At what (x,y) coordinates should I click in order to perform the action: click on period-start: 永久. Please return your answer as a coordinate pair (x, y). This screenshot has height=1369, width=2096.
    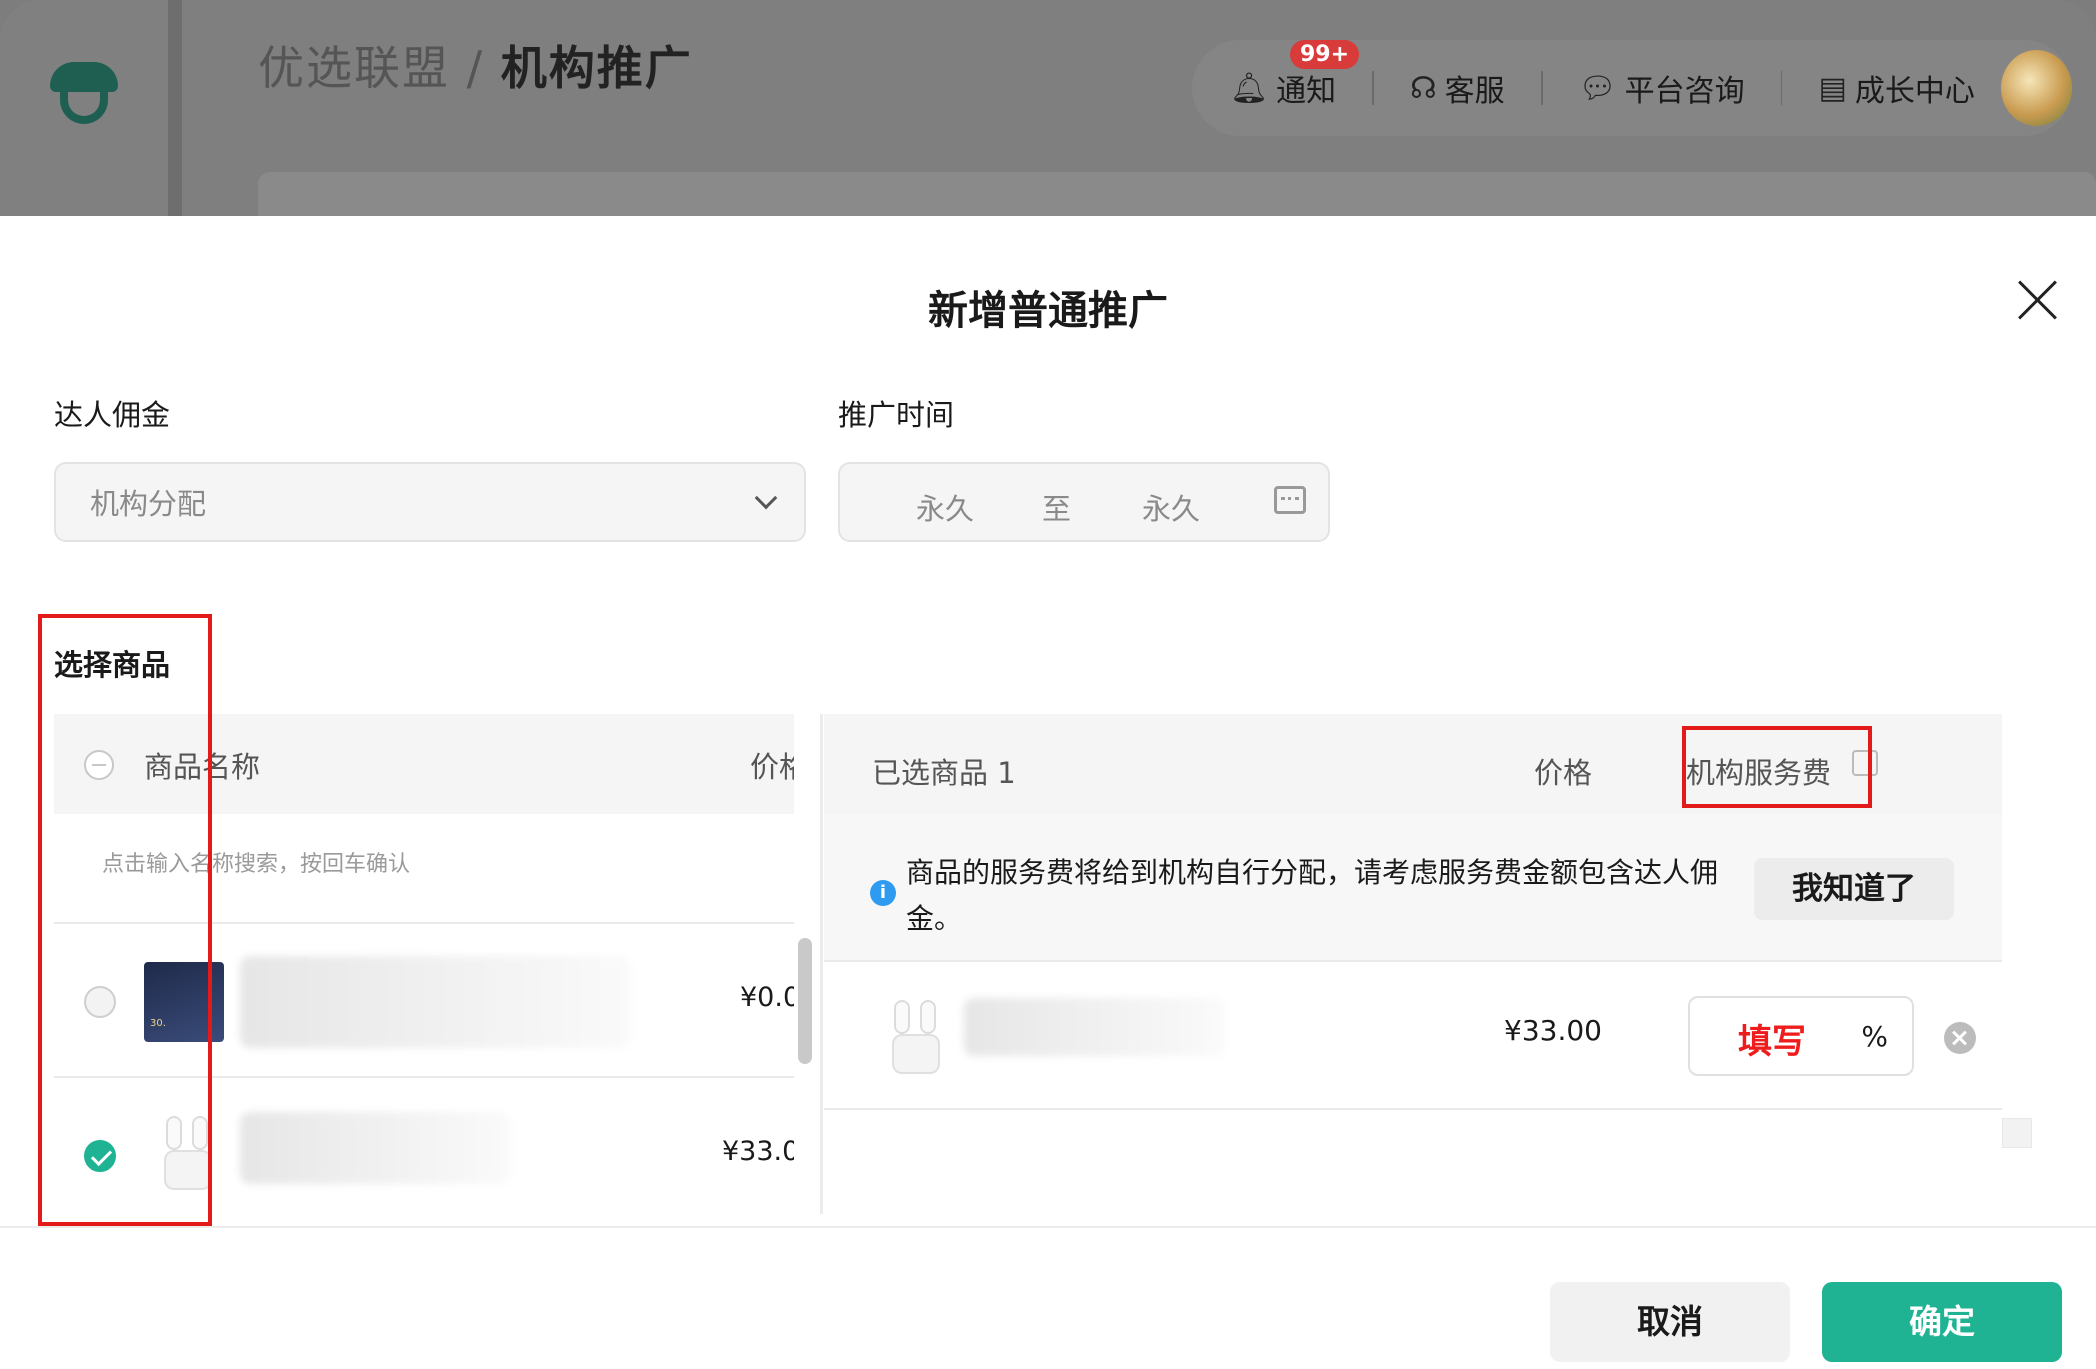
    Looking at the image, I should click on (945, 507).